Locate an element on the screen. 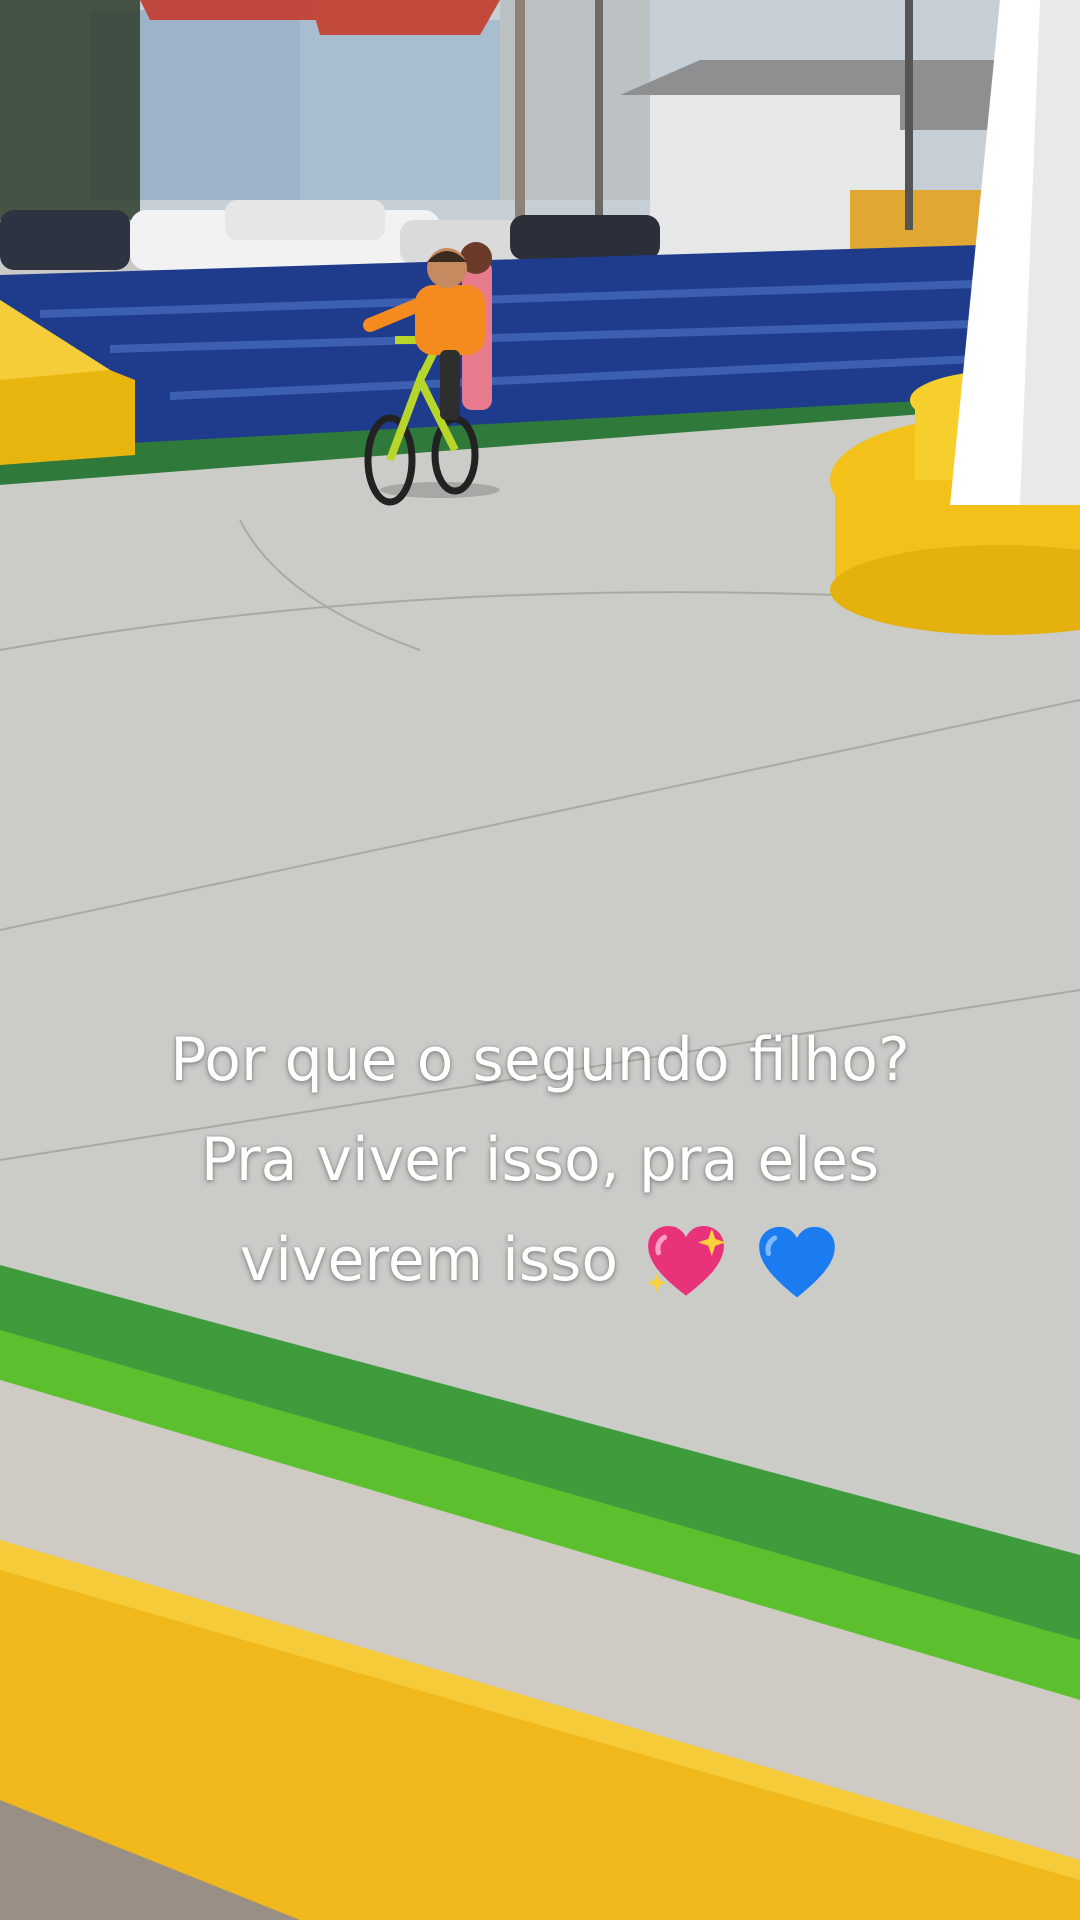 The width and height of the screenshot is (1080, 1920). blue-heart-icon is located at coordinates (797, 1262).